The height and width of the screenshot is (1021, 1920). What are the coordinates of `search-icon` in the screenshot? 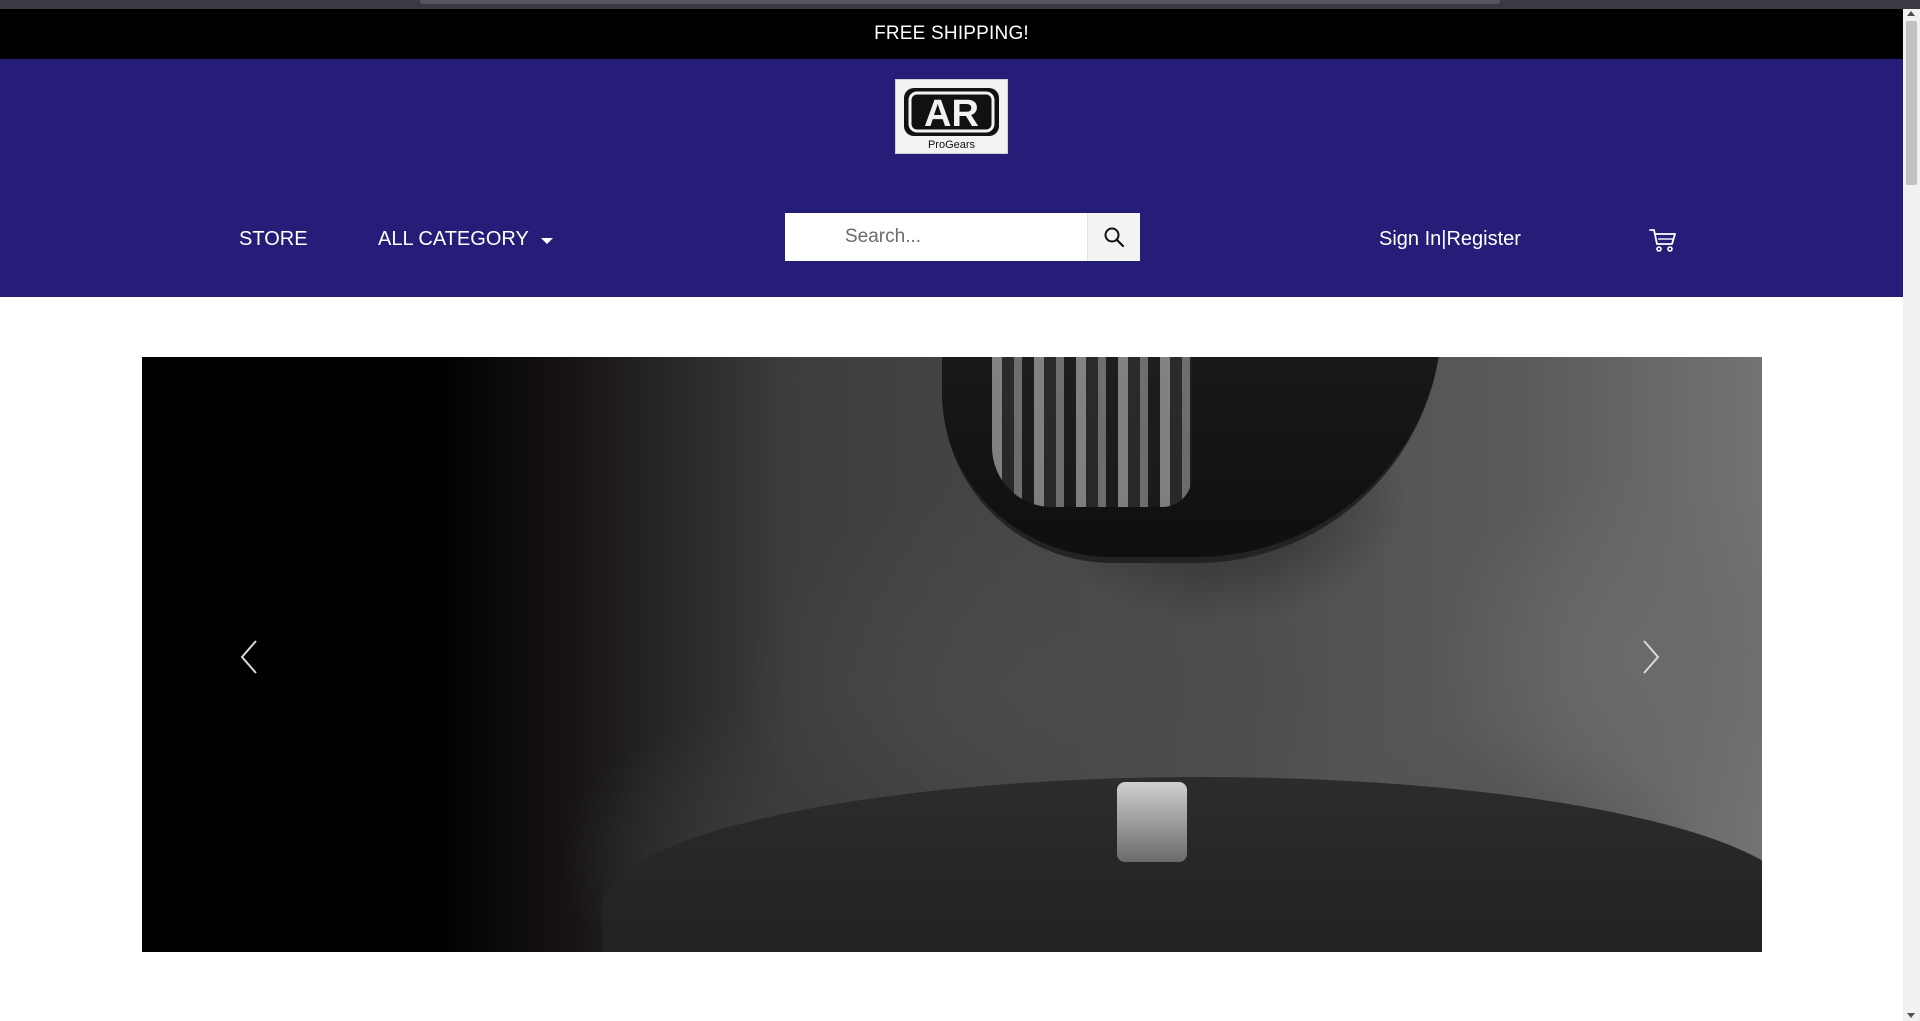 It's located at (1114, 237).